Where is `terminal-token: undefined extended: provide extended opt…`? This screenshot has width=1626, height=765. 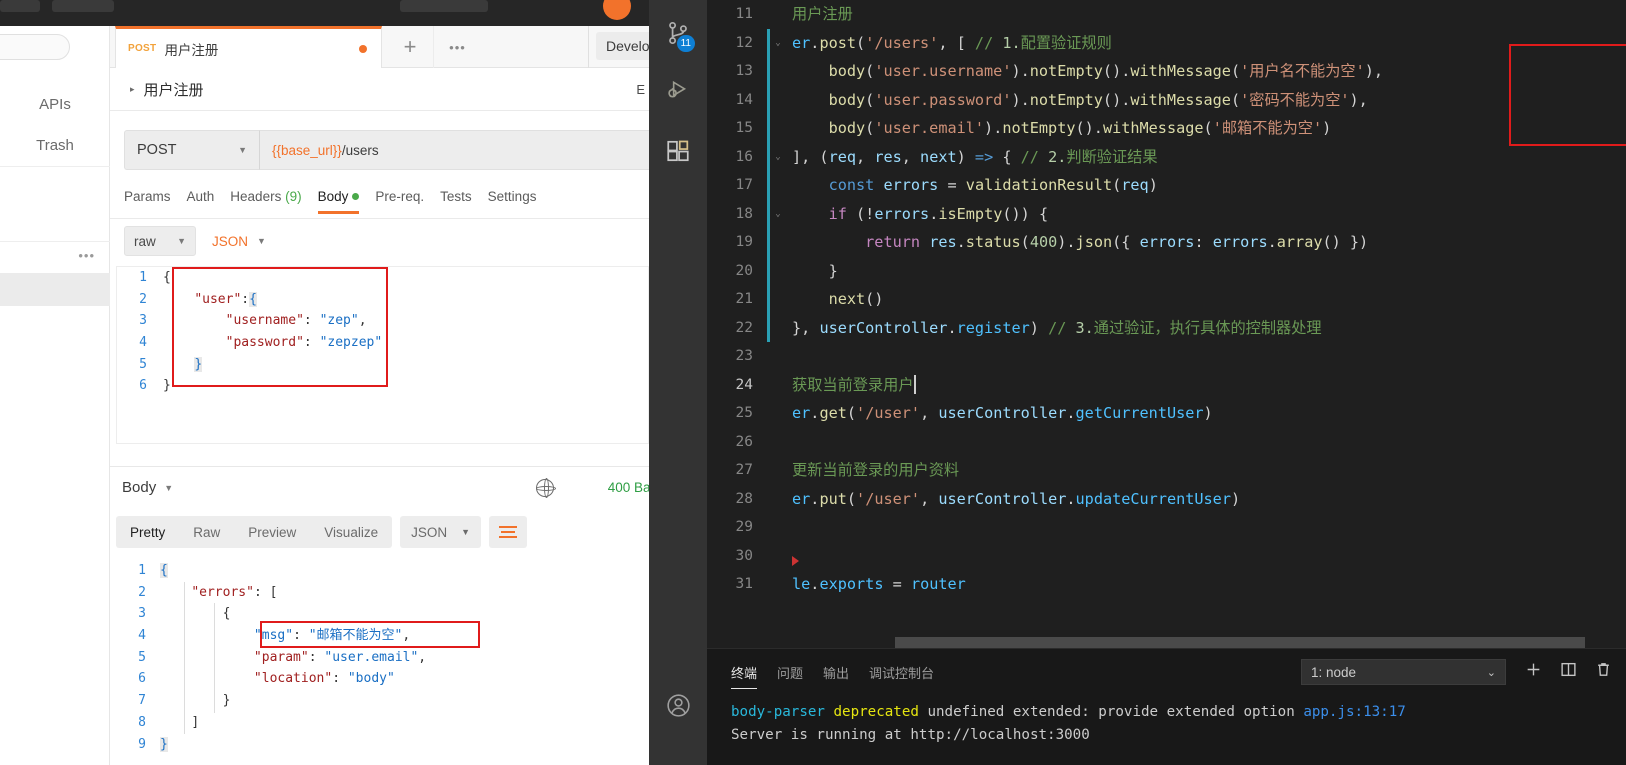
terminal-token: undefined extended: provide extended opt… is located at coordinates (1111, 712).